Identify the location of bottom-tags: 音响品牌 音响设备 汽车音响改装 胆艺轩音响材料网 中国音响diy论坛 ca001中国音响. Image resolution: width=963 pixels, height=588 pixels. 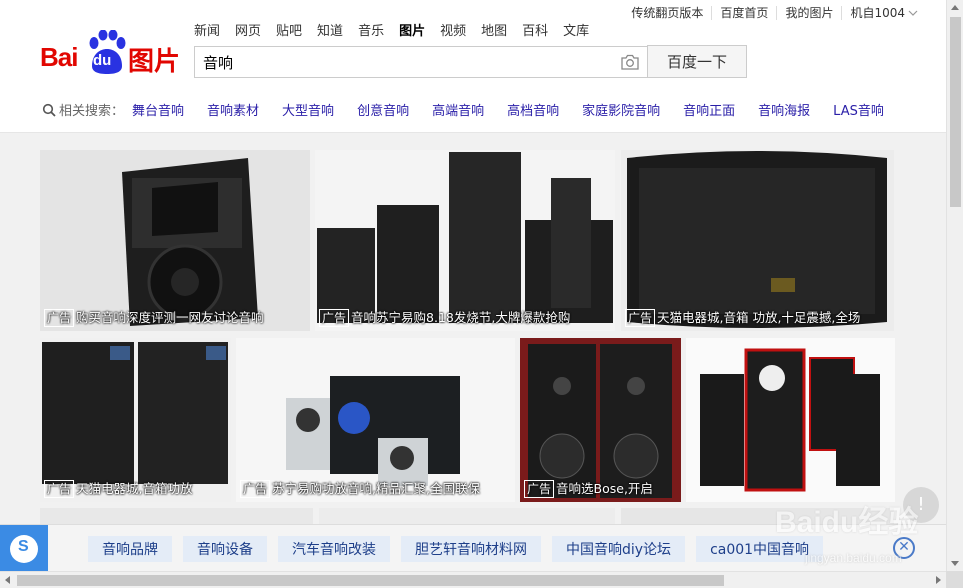
(461, 549).